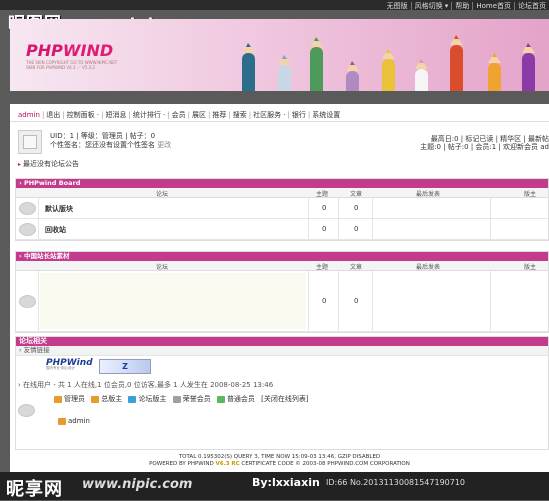 Image resolution: width=549 pixels, height=501 pixels. What do you see at coordinates (282, 256) in the screenshot?
I see `board-title: › 中国站长站素材` at bounding box center [282, 256].